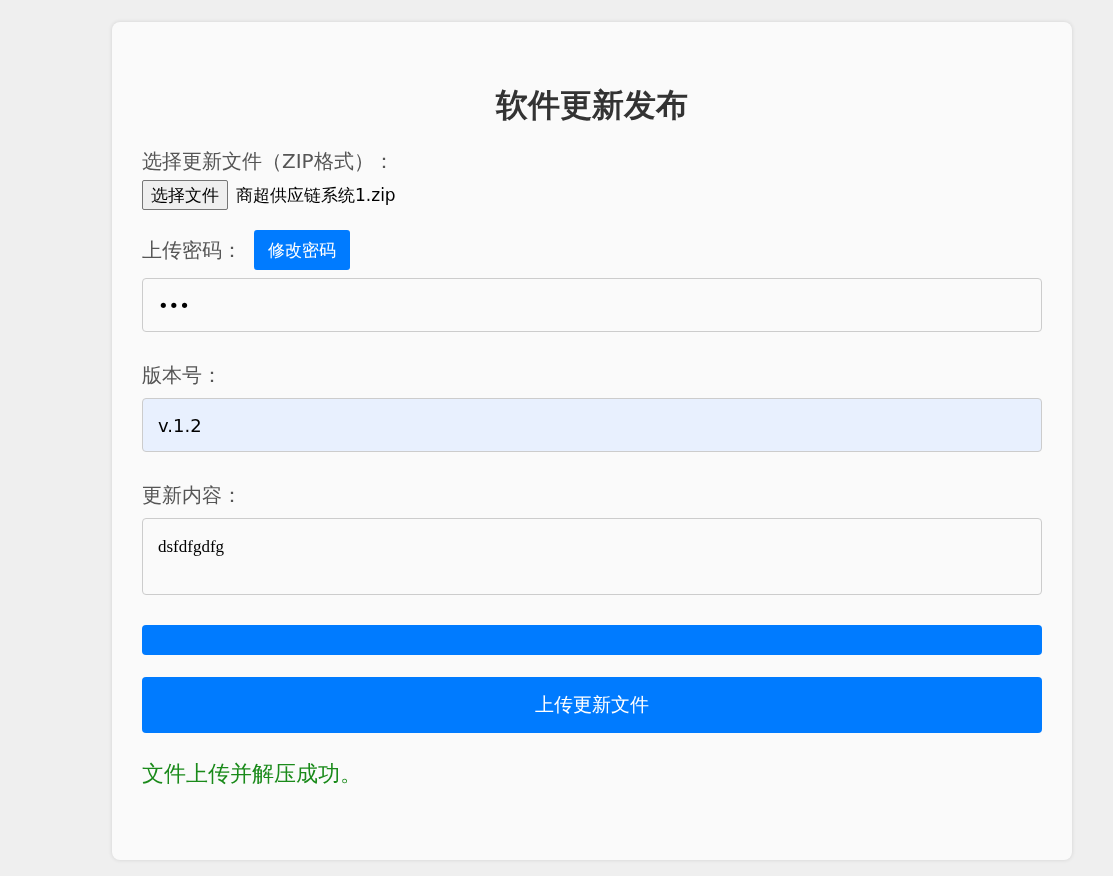 The image size is (1113, 876). Describe the element at coordinates (268, 161) in the screenshot. I see `file-label: 选择更新文件（ZIP格式）：` at that location.